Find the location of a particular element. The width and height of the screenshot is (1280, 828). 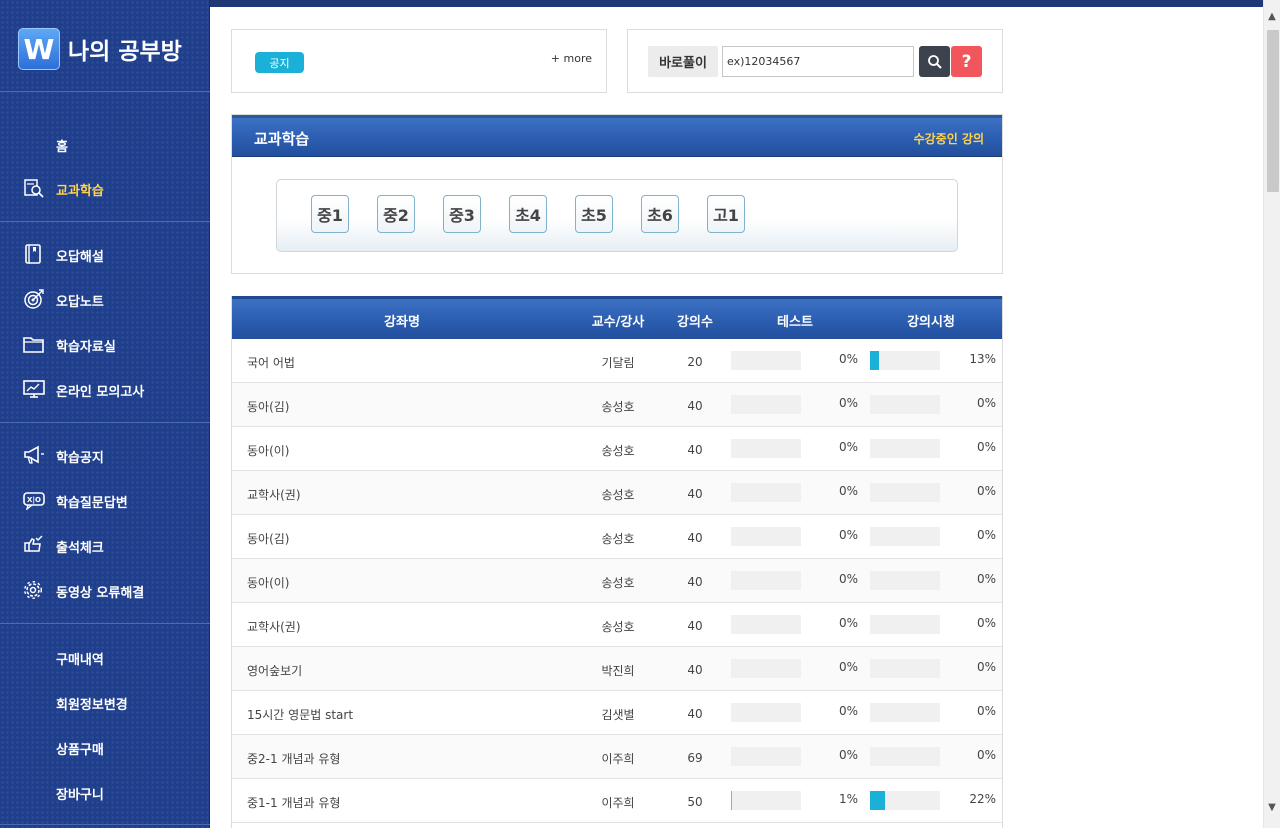

logo: W 나의 공부방 is located at coordinates (100, 49).